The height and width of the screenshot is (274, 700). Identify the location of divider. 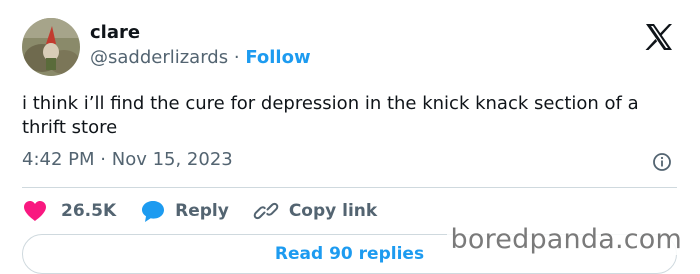
(349, 187).